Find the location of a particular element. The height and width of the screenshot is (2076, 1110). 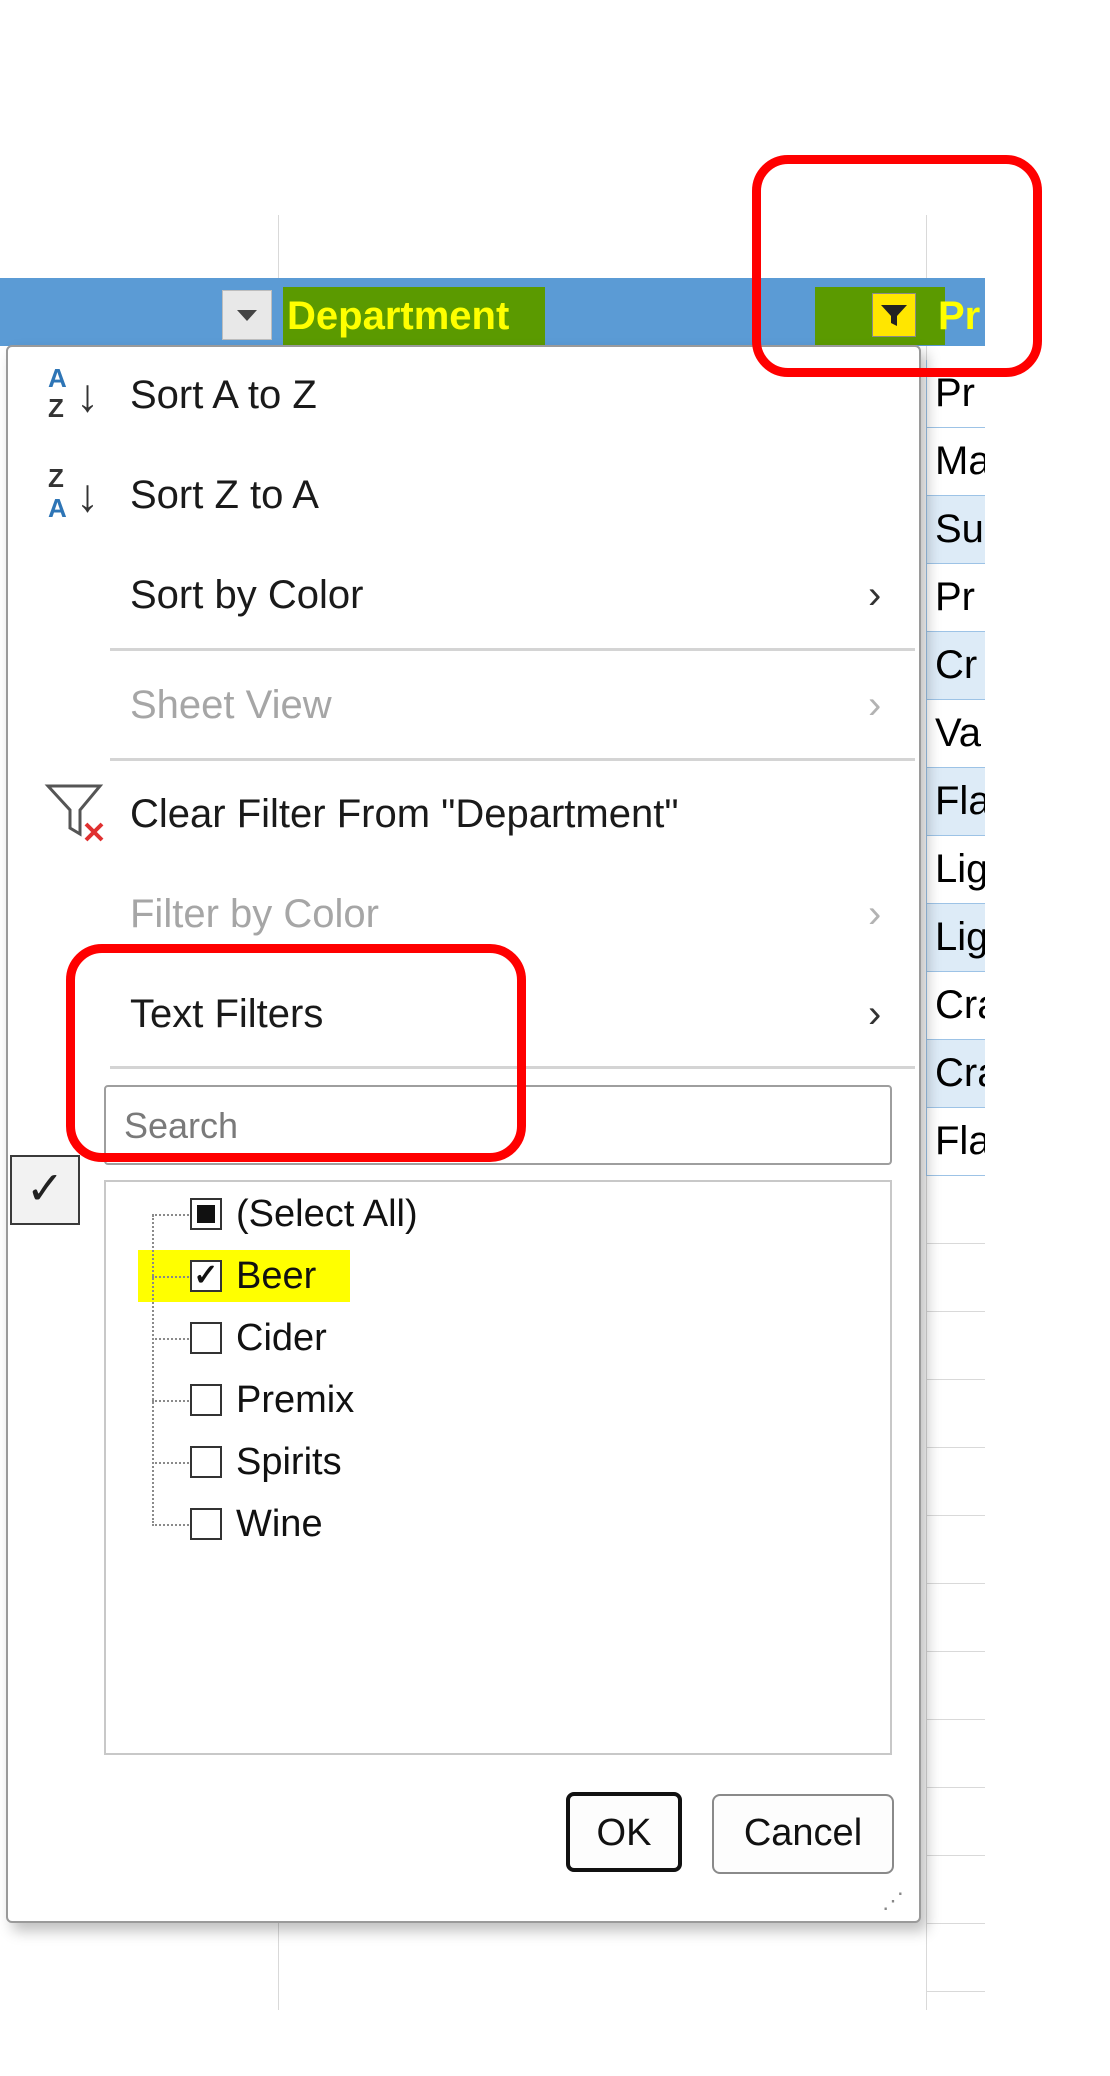

list-item-label: Spirits is located at coordinates (289, 1462).